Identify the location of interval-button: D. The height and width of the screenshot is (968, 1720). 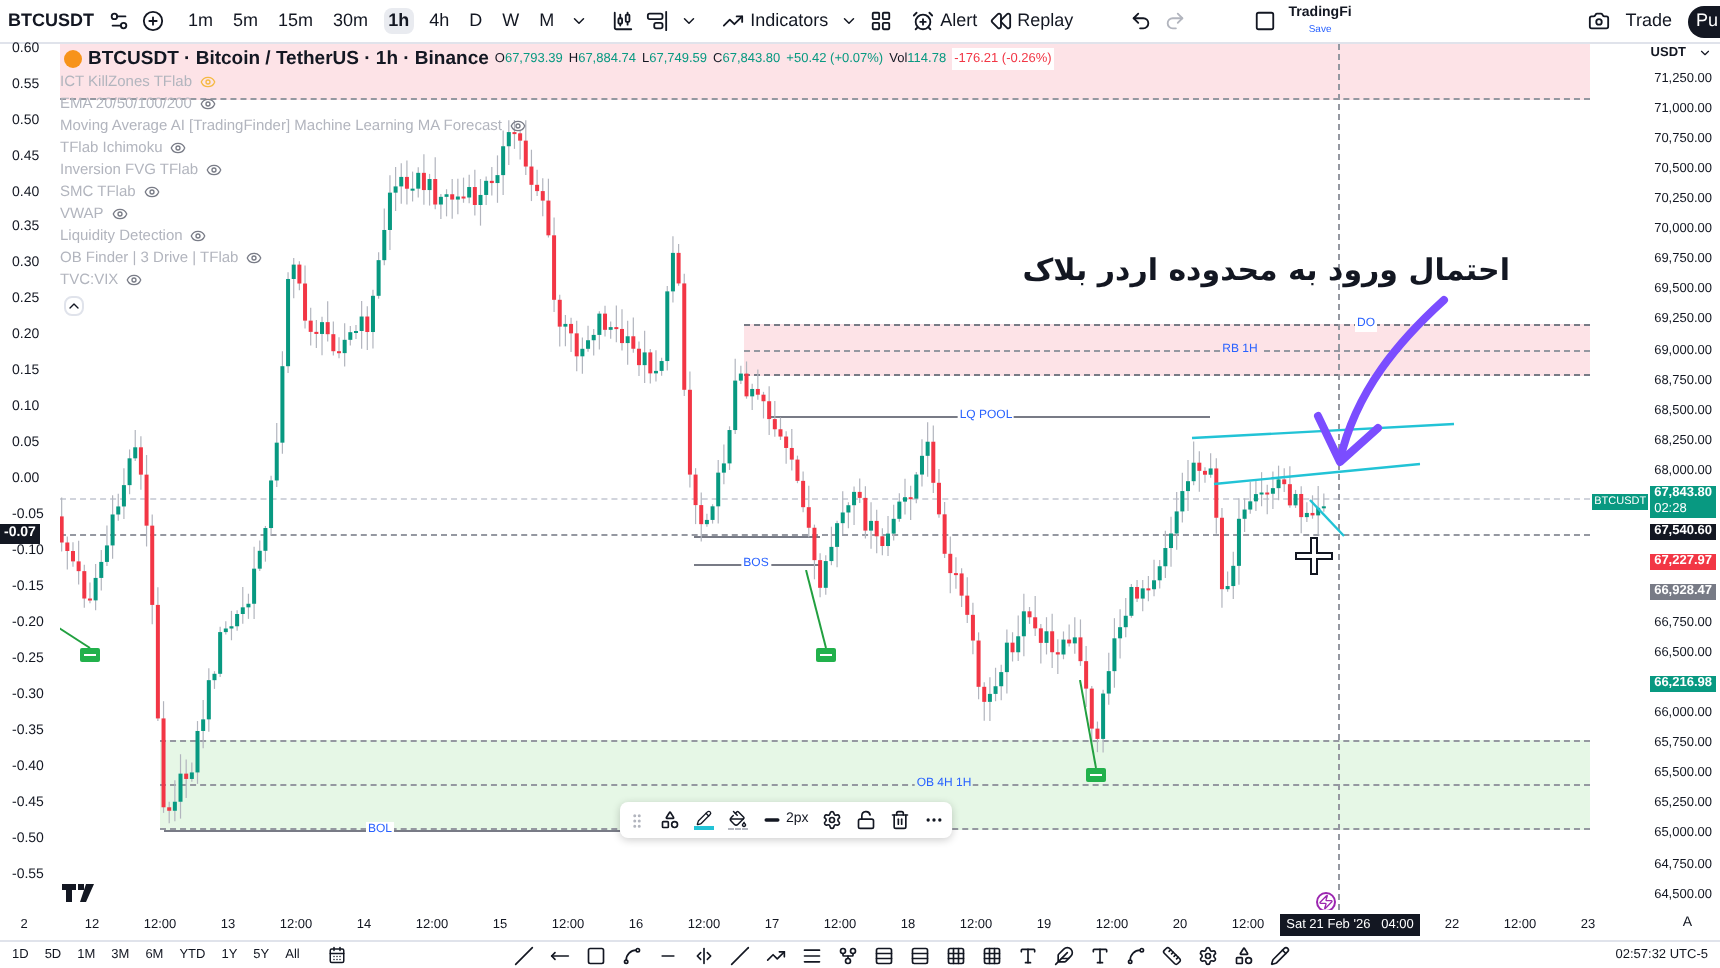
(476, 21).